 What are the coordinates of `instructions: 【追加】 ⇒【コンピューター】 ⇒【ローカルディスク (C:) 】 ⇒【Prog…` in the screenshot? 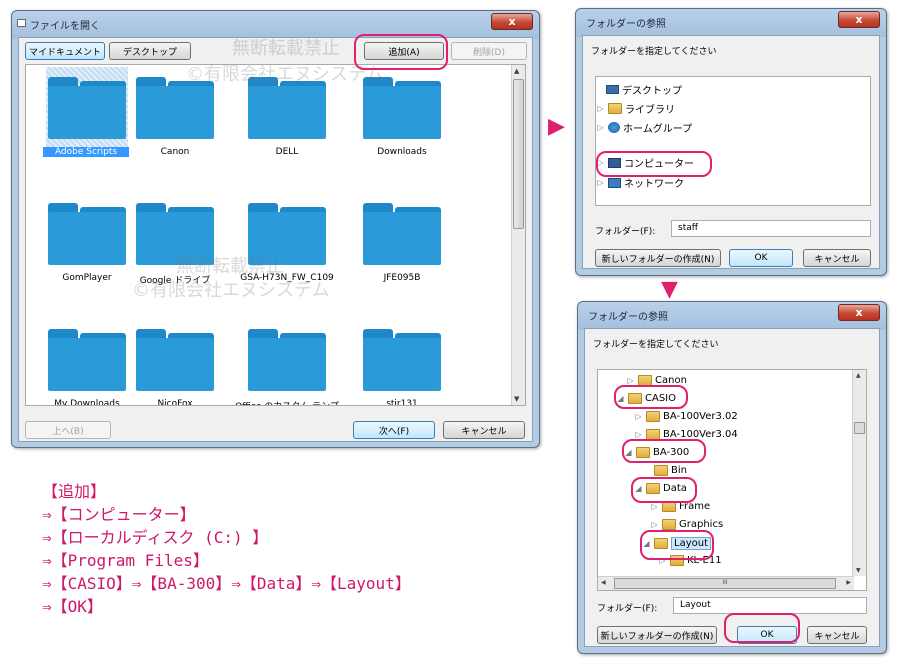 It's located at (226, 549).